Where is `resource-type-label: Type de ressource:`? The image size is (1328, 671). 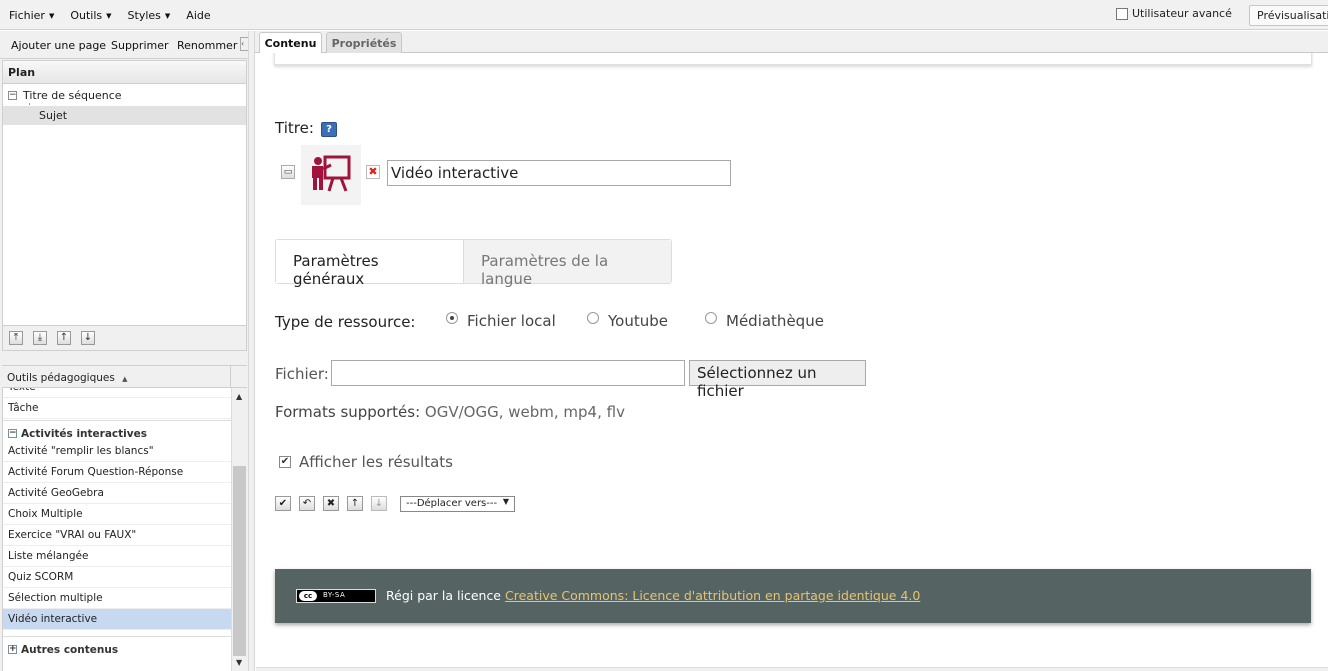 resource-type-label: Type de ressource: is located at coordinates (345, 322).